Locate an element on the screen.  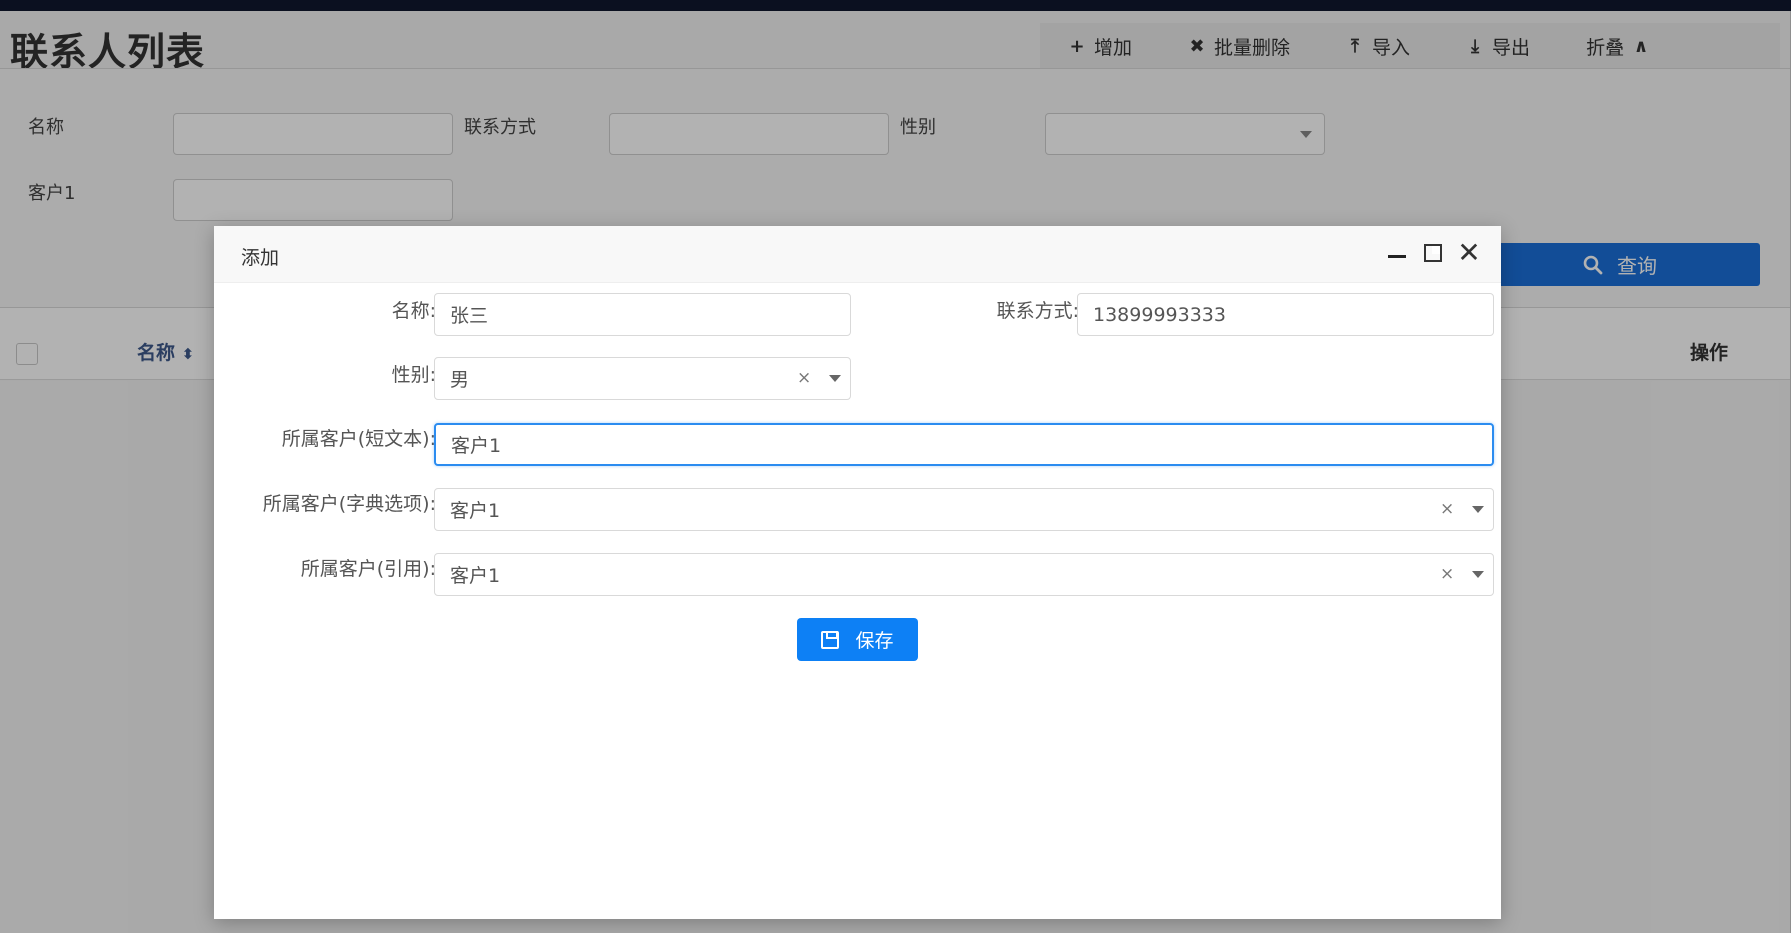
gender-select: 男 × is located at coordinates (642, 378).